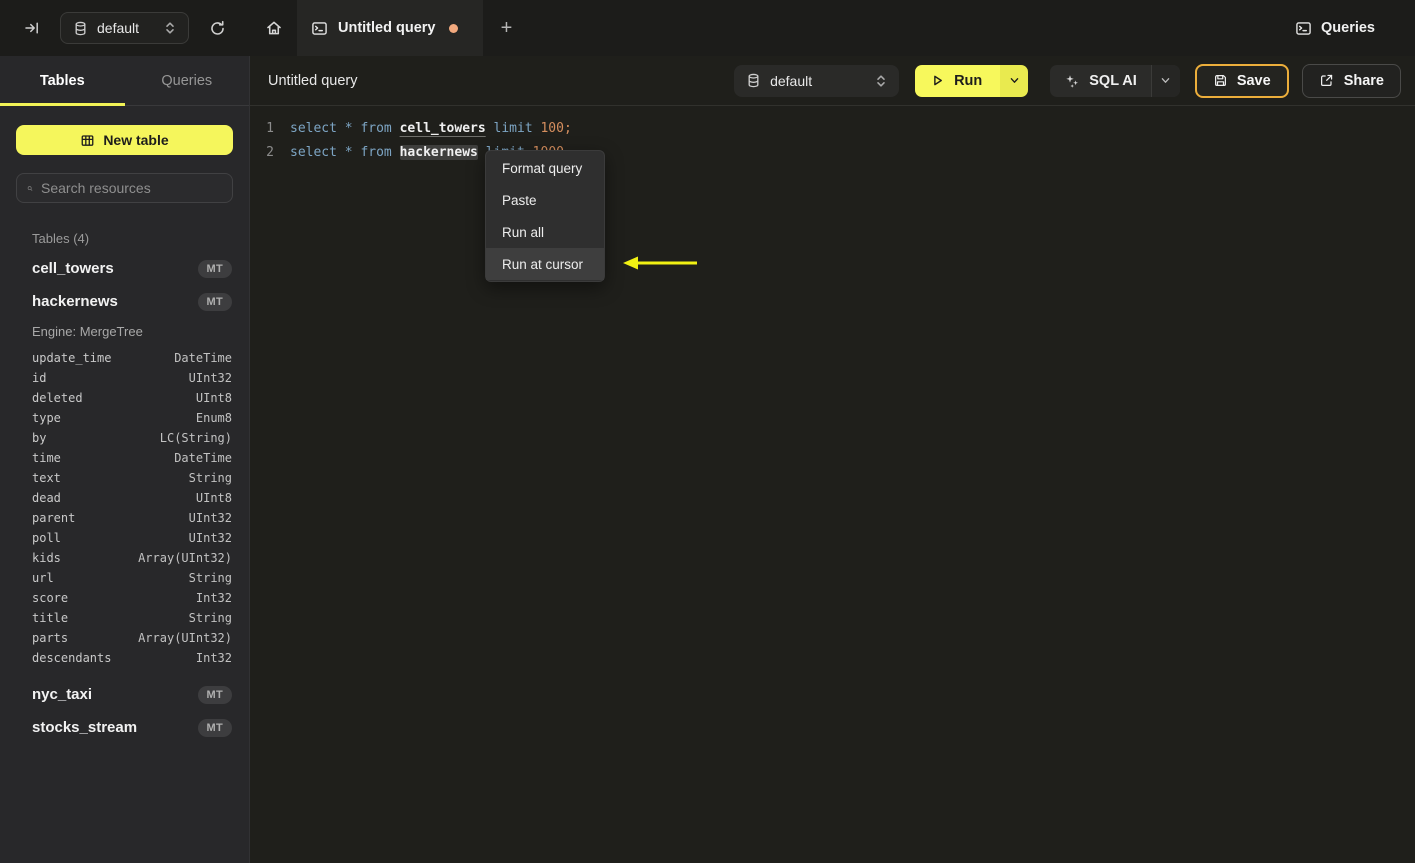 The height and width of the screenshot is (863, 1415). Describe the element at coordinates (506, 28) in the screenshot. I see `new-tab-button: +` at that location.